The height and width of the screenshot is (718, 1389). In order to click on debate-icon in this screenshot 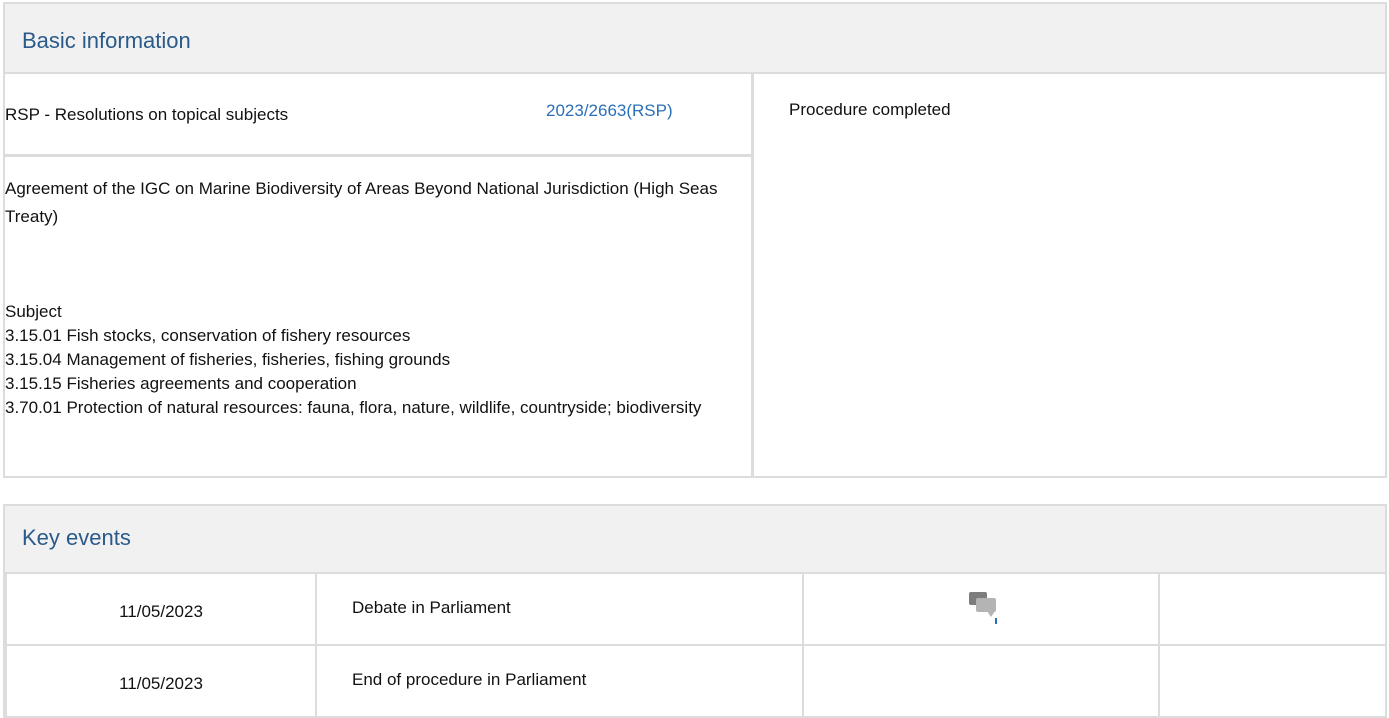, I will do `click(981, 607)`.